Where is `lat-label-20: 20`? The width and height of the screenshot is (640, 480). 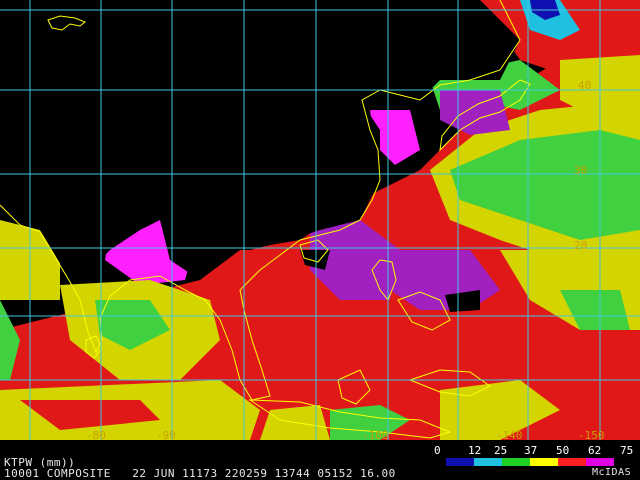 lat-label-20: 20 is located at coordinates (581, 245).